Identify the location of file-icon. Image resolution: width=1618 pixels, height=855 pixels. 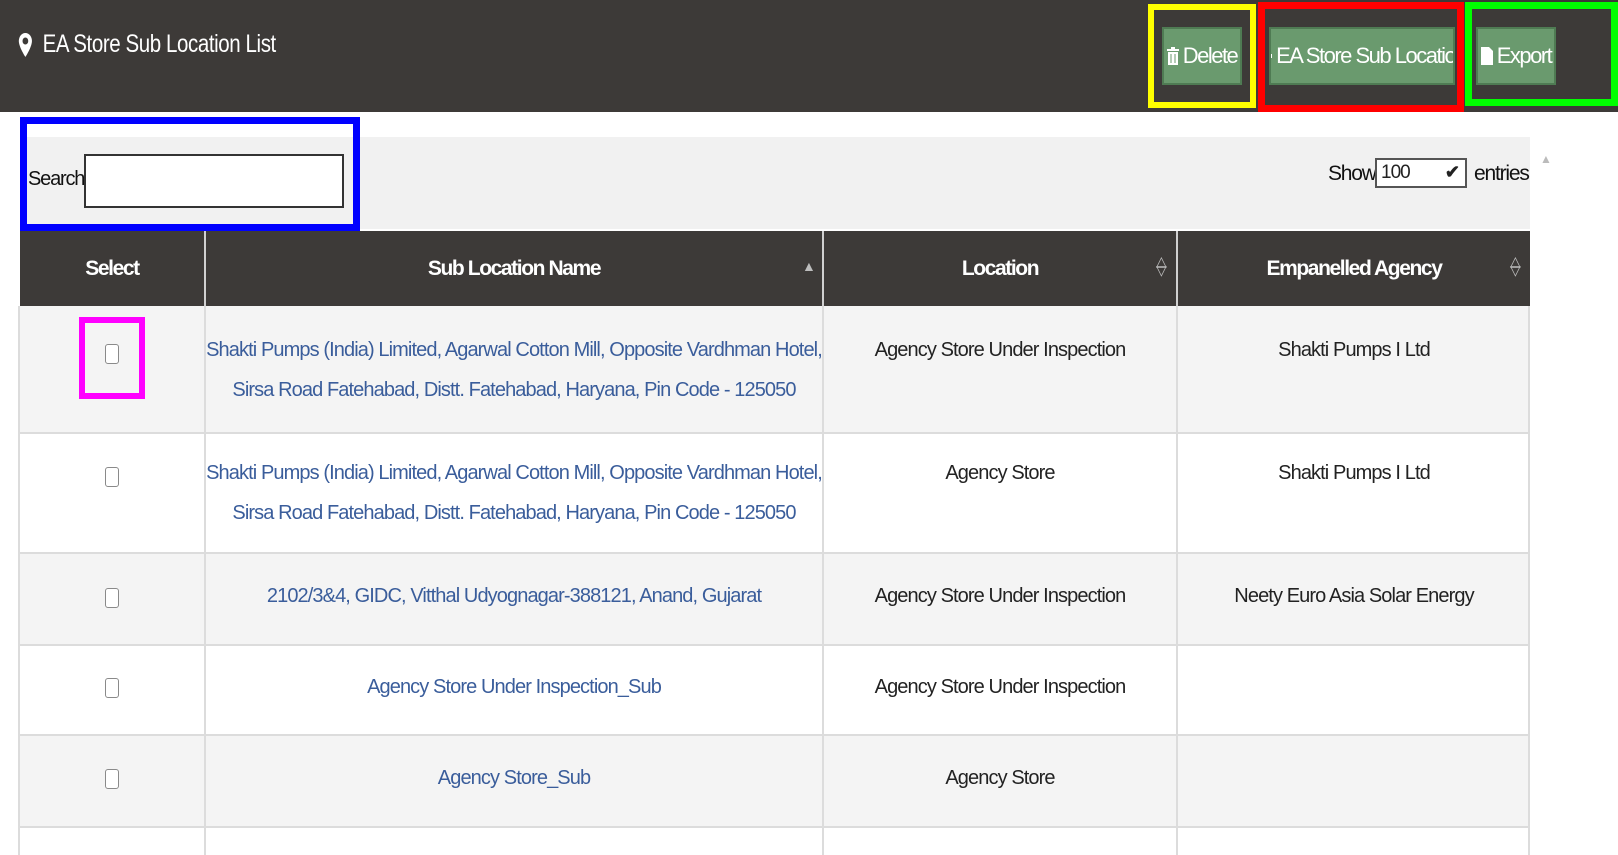
(1486, 56).